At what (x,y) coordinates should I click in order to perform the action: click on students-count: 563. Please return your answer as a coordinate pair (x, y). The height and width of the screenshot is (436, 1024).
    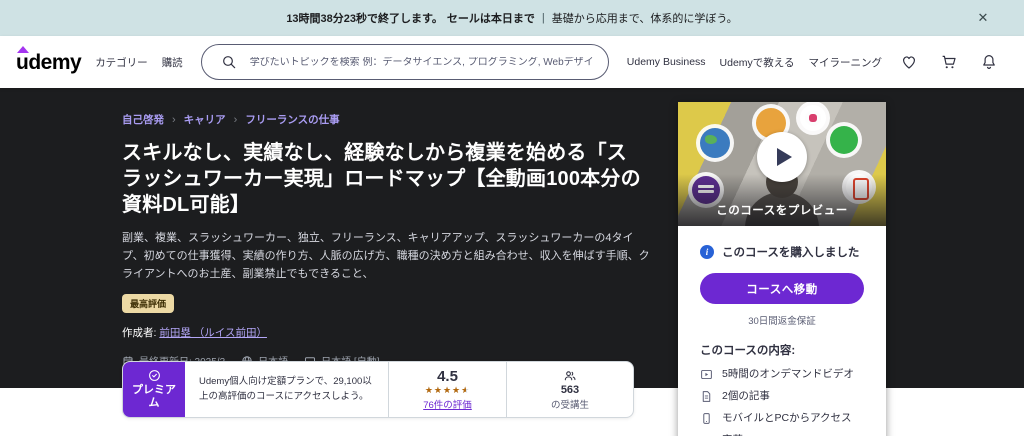
    Looking at the image, I should click on (570, 389).